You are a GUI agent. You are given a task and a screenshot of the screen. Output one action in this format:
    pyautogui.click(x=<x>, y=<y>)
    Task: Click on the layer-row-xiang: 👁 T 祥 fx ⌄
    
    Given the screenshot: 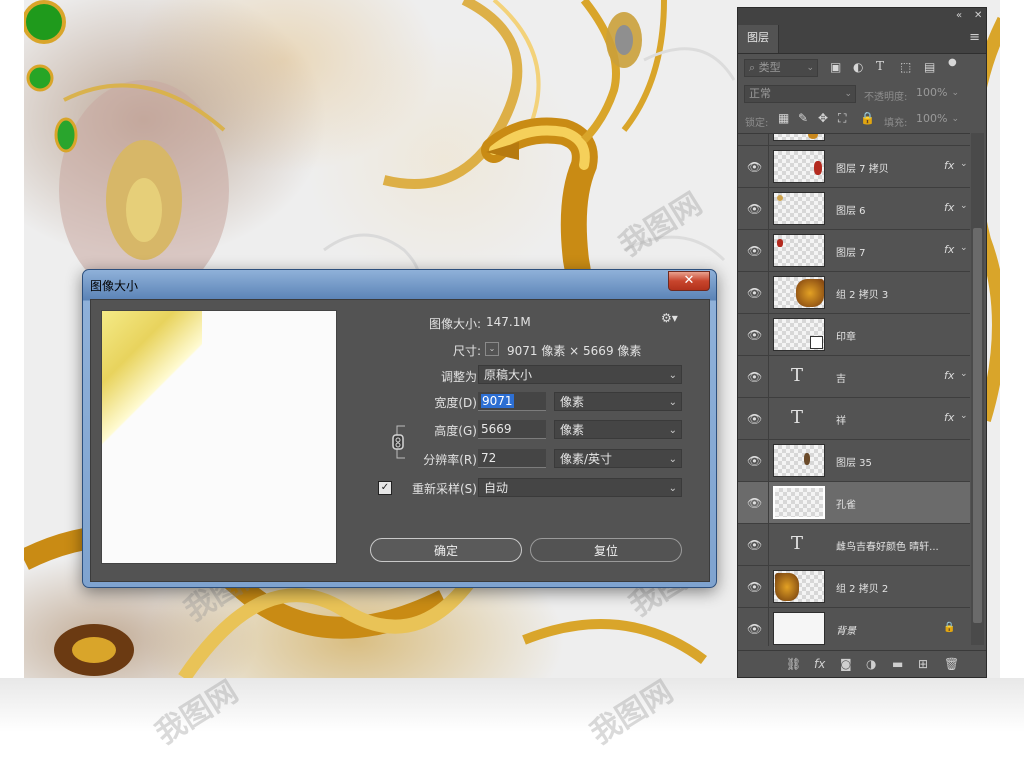 What is the action you would take?
    pyautogui.click(x=854, y=419)
    